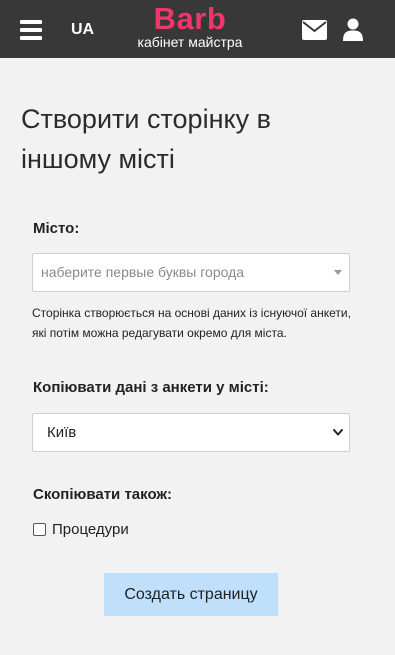  I want to click on logo-title: Barb, so click(190, 18).